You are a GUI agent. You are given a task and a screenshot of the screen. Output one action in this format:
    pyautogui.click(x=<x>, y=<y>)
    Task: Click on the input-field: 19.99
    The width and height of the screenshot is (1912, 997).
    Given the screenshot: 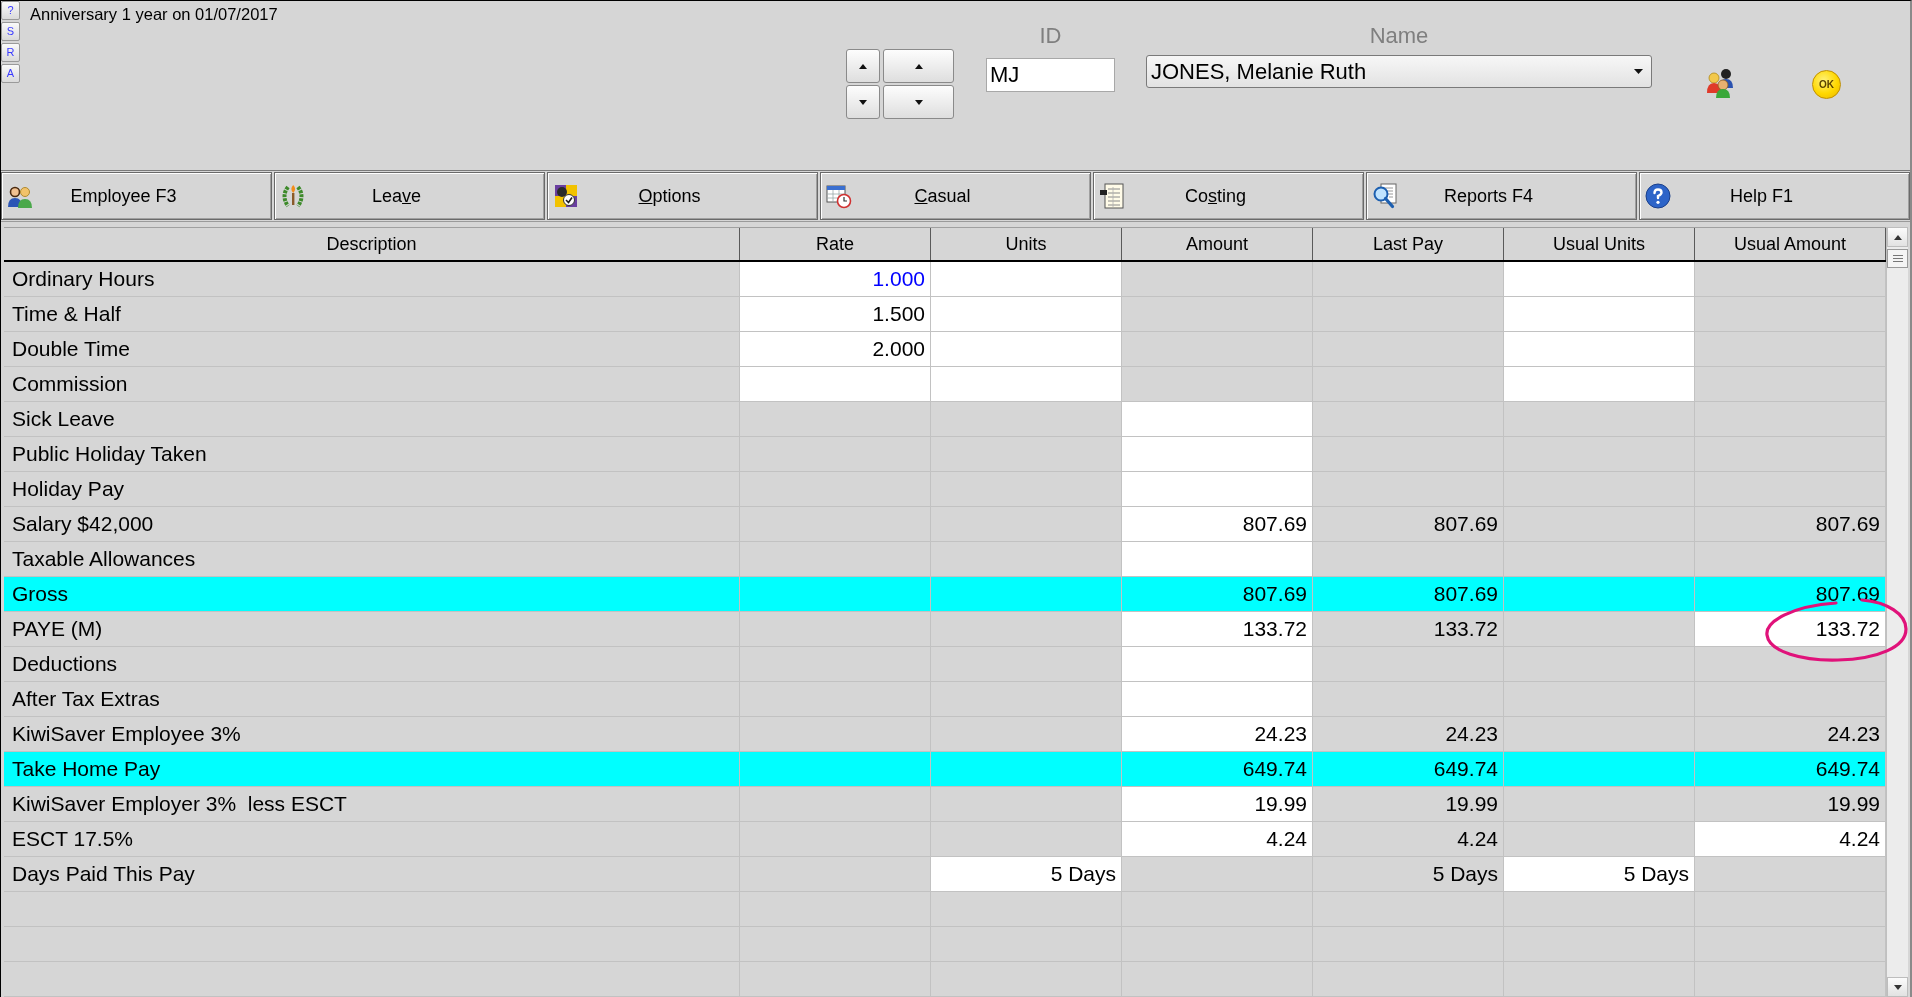 What is the action you would take?
    pyautogui.click(x=1217, y=804)
    